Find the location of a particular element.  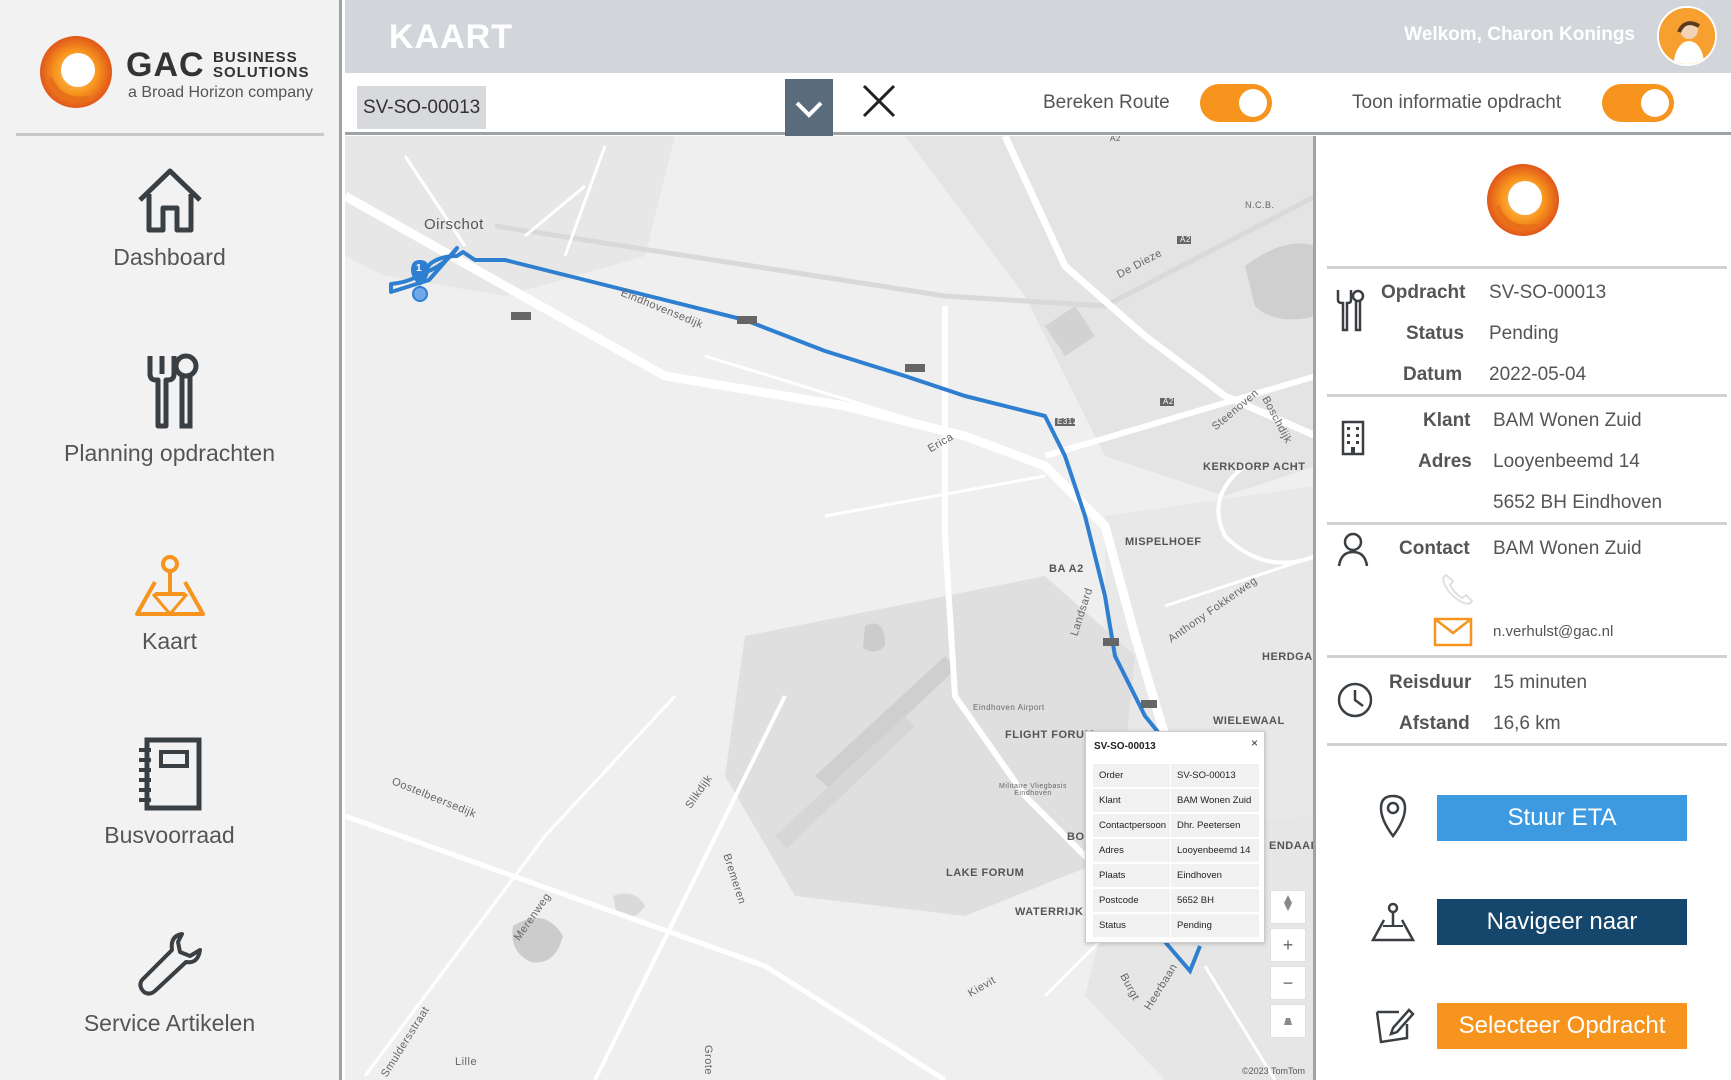

table-row: Plaats Eindhoven is located at coordinates (1176, 875).